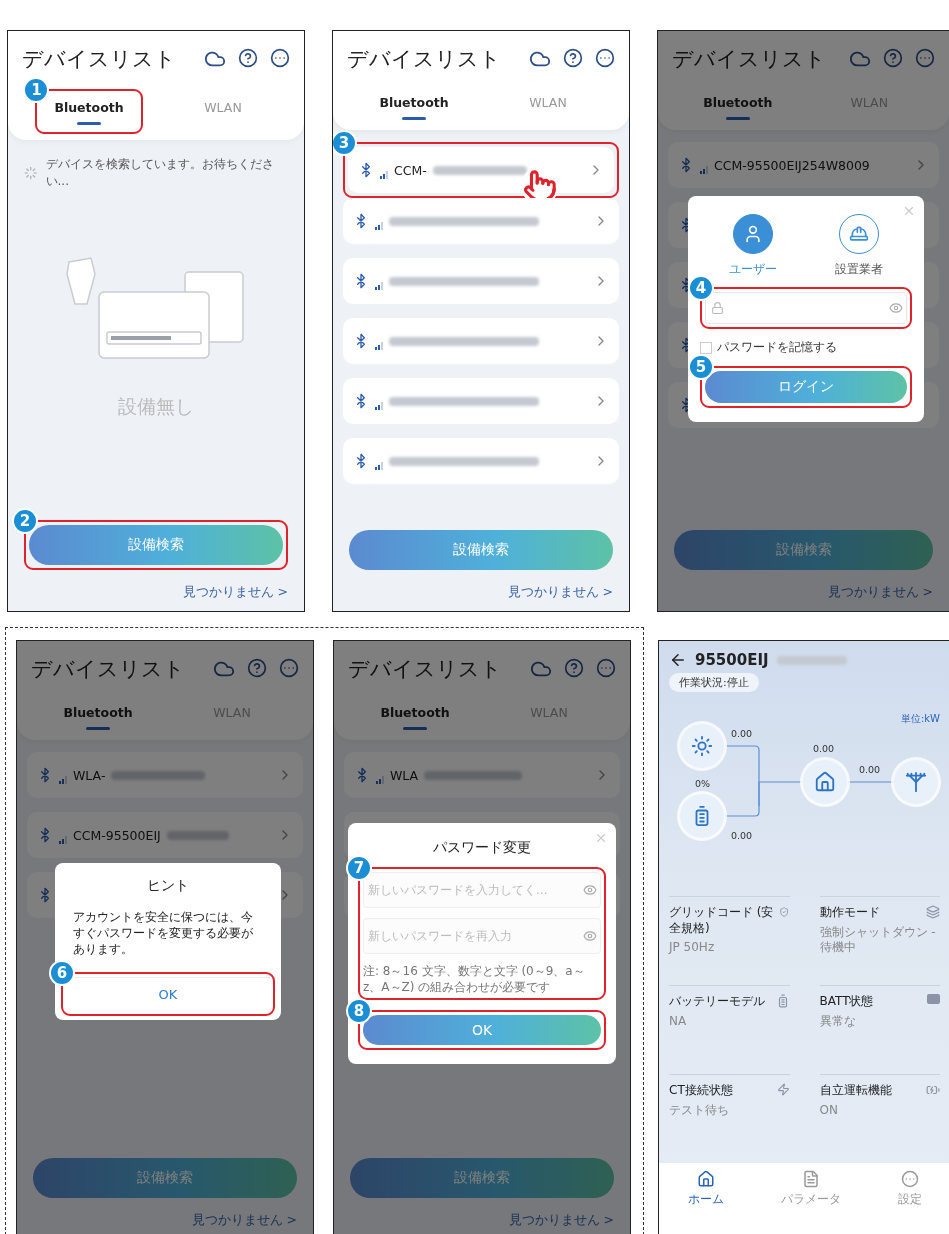 This screenshot has height=1234, width=949. What do you see at coordinates (855, 1091) in the screenshot?
I see `info-label: 自立運転機能` at bounding box center [855, 1091].